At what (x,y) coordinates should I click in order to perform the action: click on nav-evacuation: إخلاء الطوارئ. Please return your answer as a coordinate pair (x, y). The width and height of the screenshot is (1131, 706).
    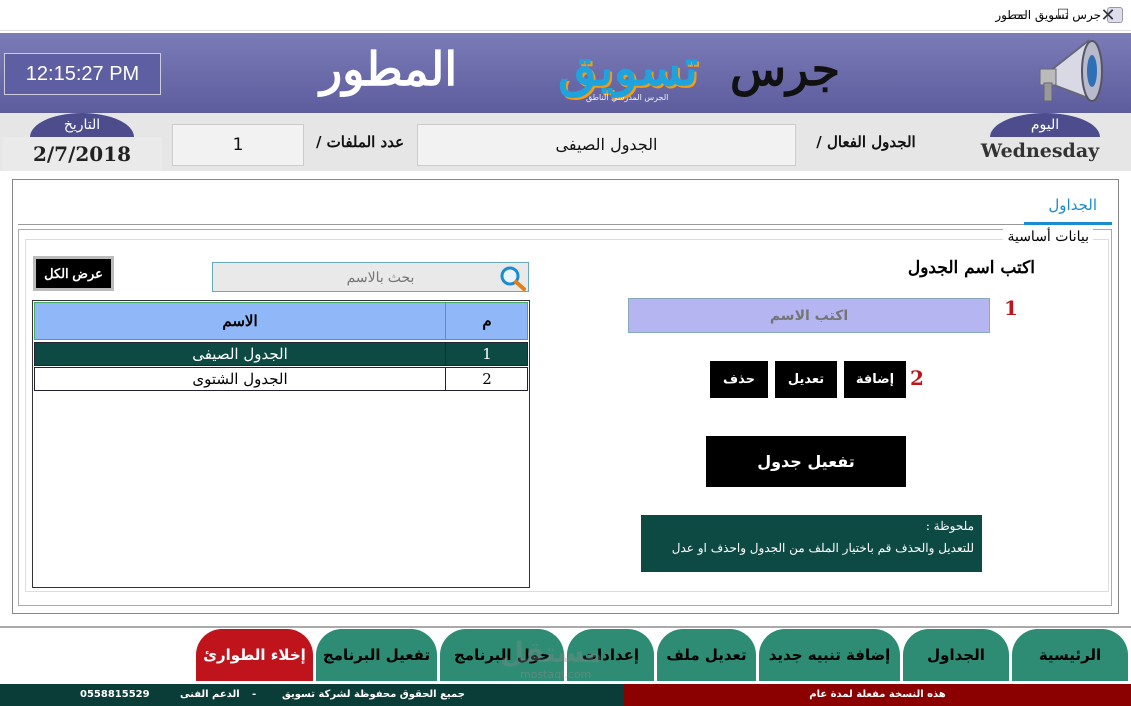
    Looking at the image, I should click on (254, 655).